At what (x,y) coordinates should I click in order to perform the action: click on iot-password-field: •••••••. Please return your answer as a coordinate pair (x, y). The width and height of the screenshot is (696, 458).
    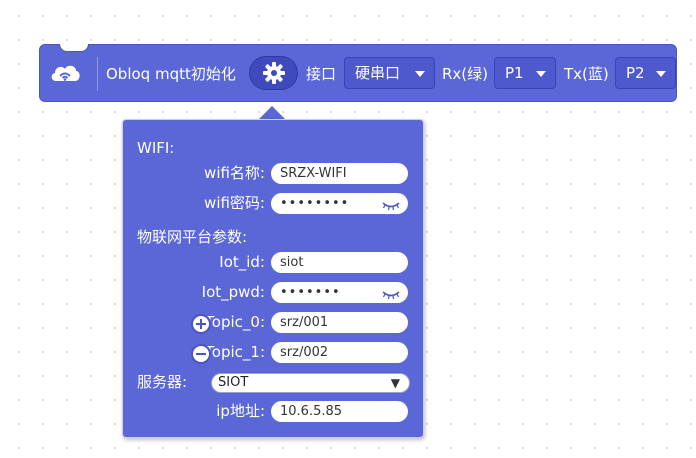
    Looking at the image, I should click on (339, 292).